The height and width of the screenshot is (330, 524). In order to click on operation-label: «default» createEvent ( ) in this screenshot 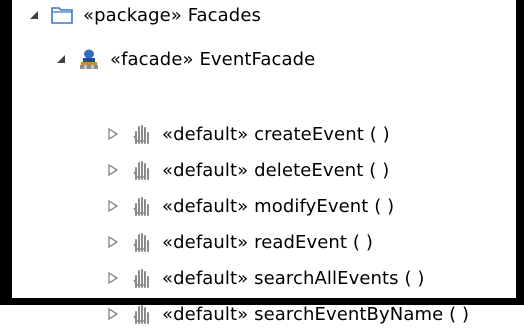, I will do `click(276, 134)`.